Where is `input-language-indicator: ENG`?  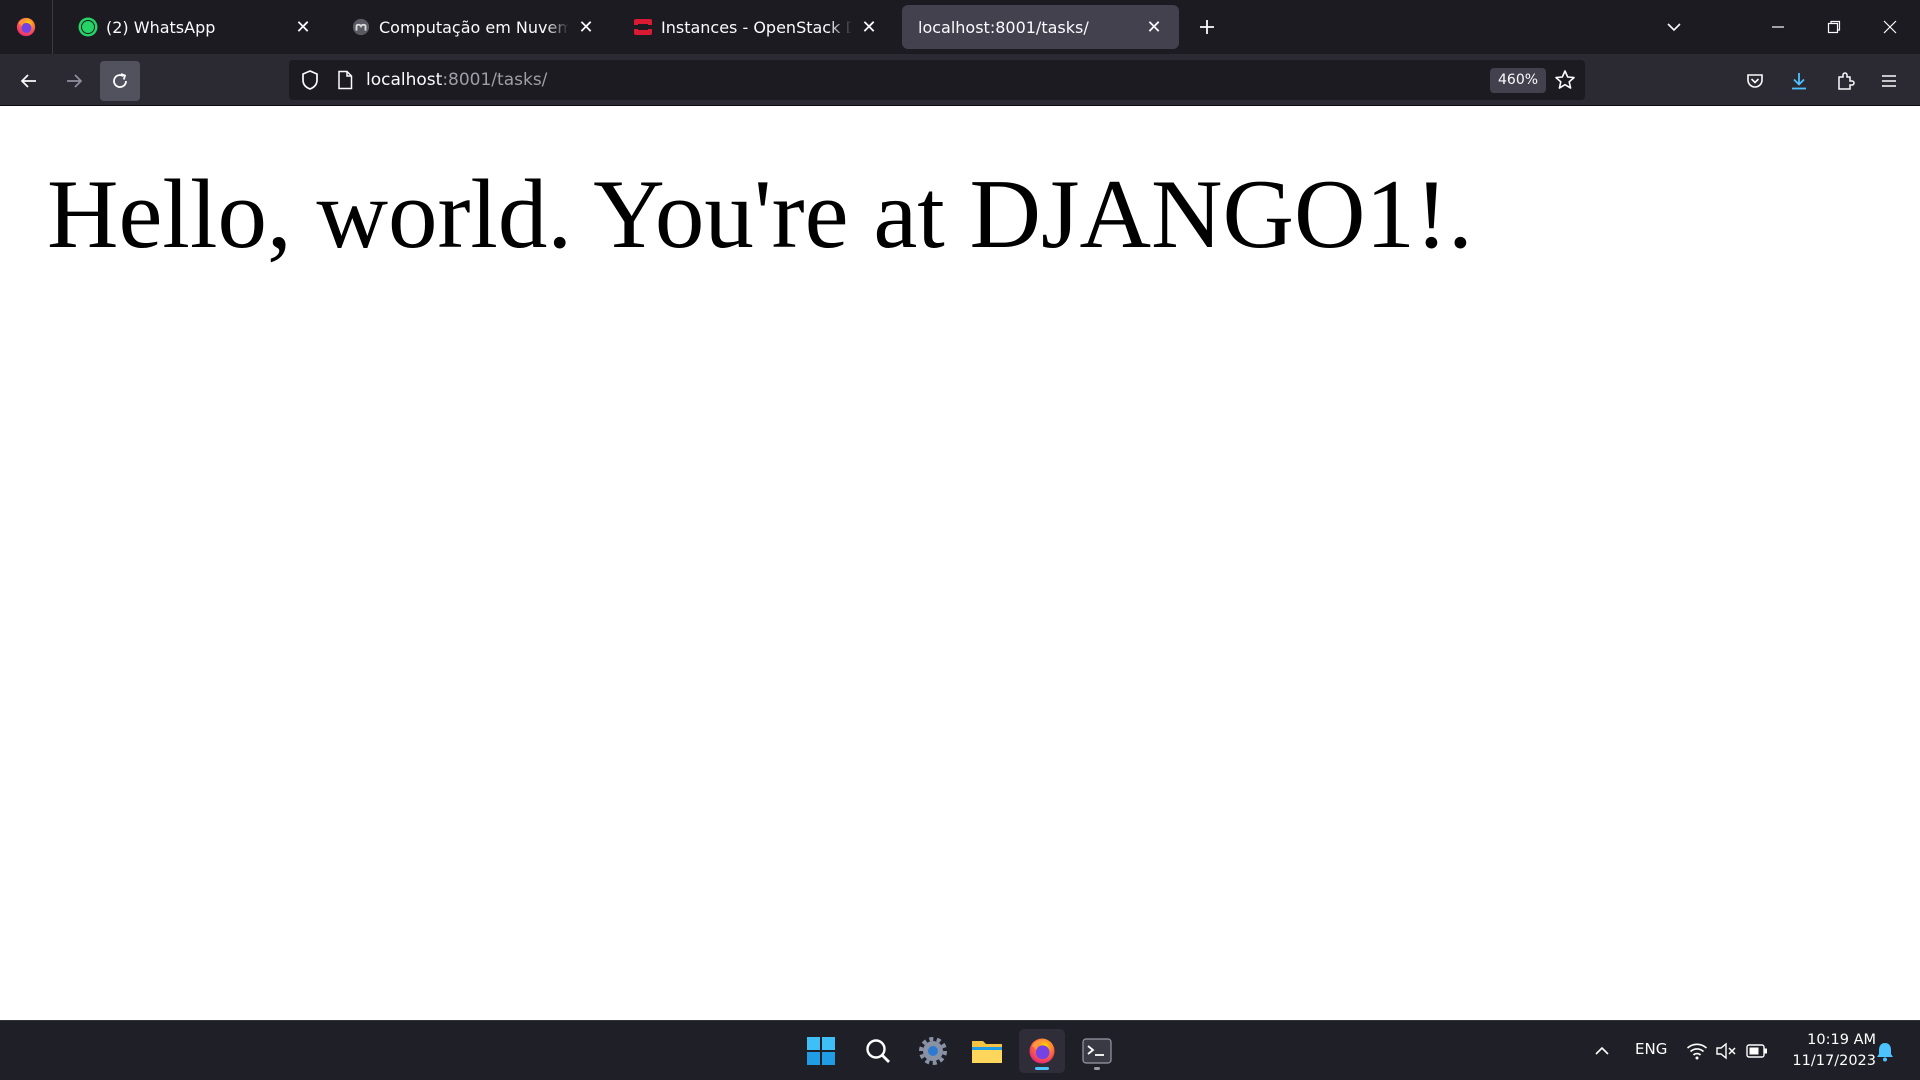
input-language-indicator: ENG is located at coordinates (1651, 1049).